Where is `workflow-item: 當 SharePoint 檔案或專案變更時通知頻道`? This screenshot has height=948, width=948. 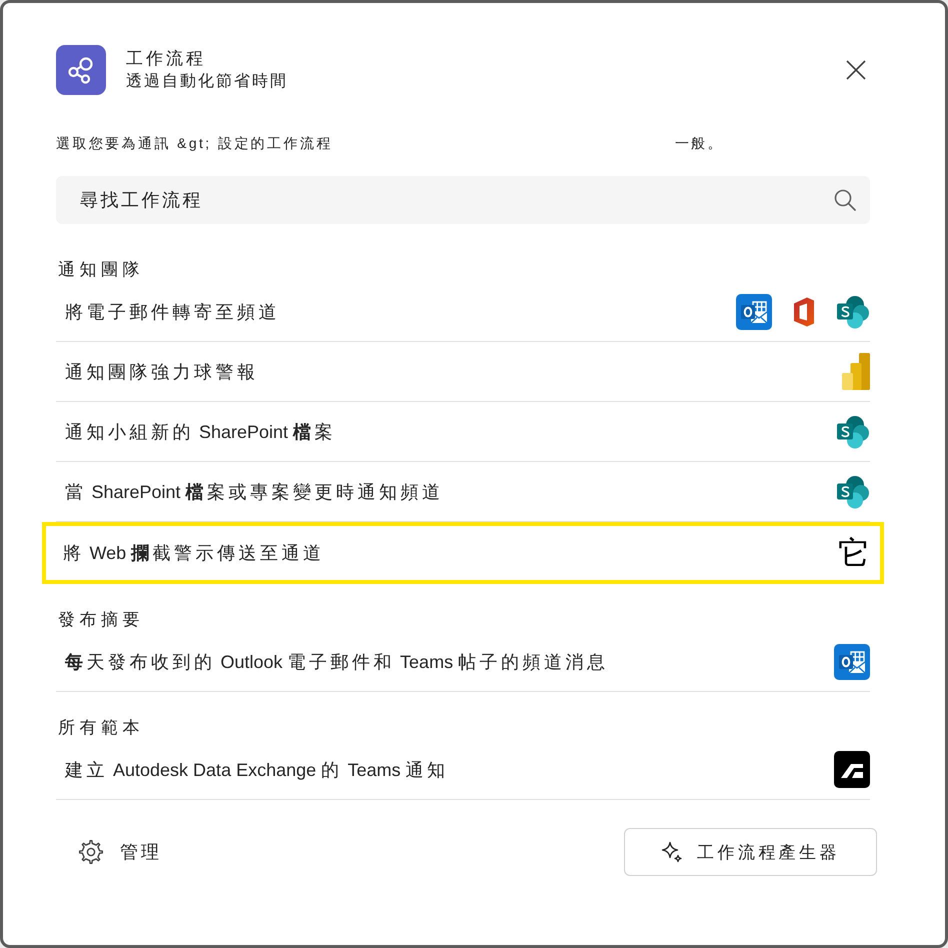 workflow-item: 當 SharePoint 檔案或專案變更時通知頻道 is located at coordinates (463, 492).